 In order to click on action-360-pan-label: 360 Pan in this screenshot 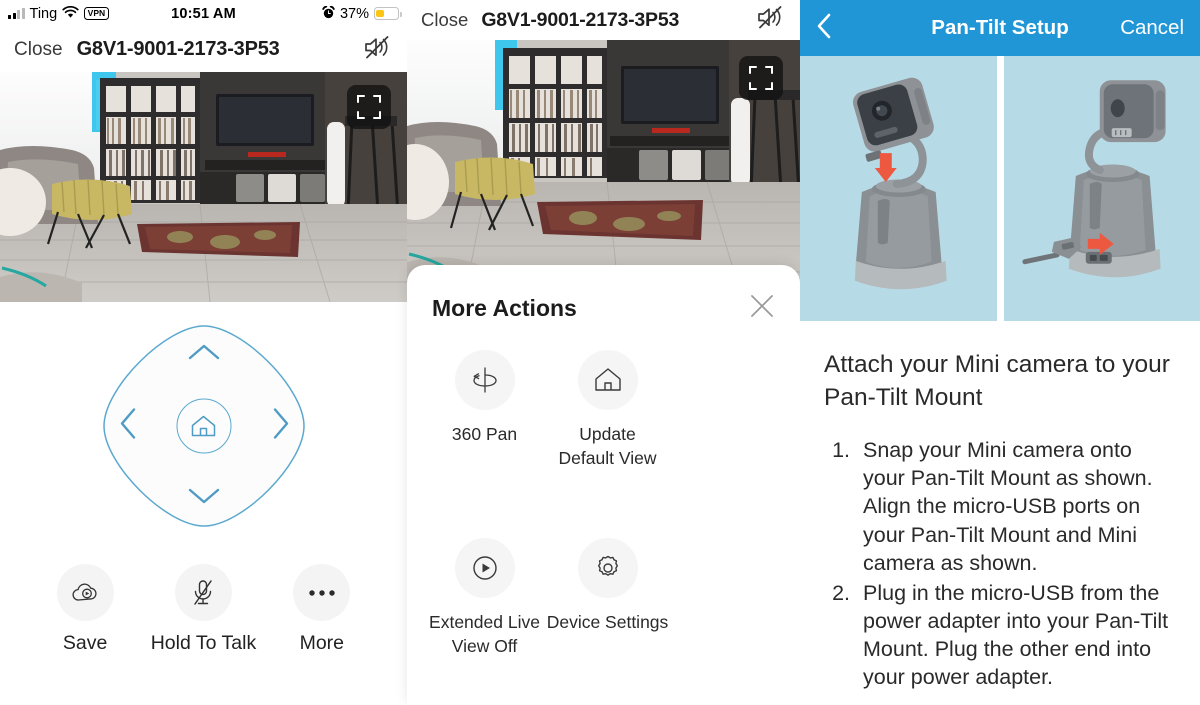, I will do `click(484, 434)`.